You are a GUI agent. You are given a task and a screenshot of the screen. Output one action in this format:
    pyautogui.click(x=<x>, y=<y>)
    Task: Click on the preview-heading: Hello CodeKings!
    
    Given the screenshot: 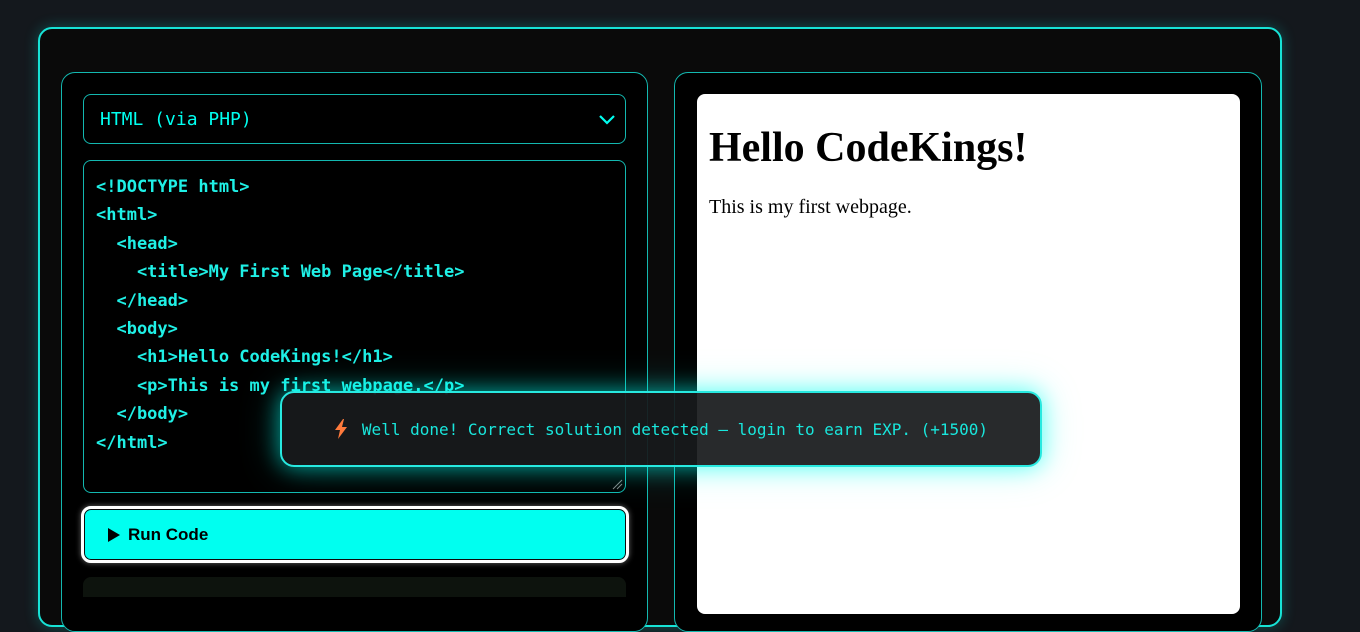 What is the action you would take?
    pyautogui.click(x=868, y=148)
    